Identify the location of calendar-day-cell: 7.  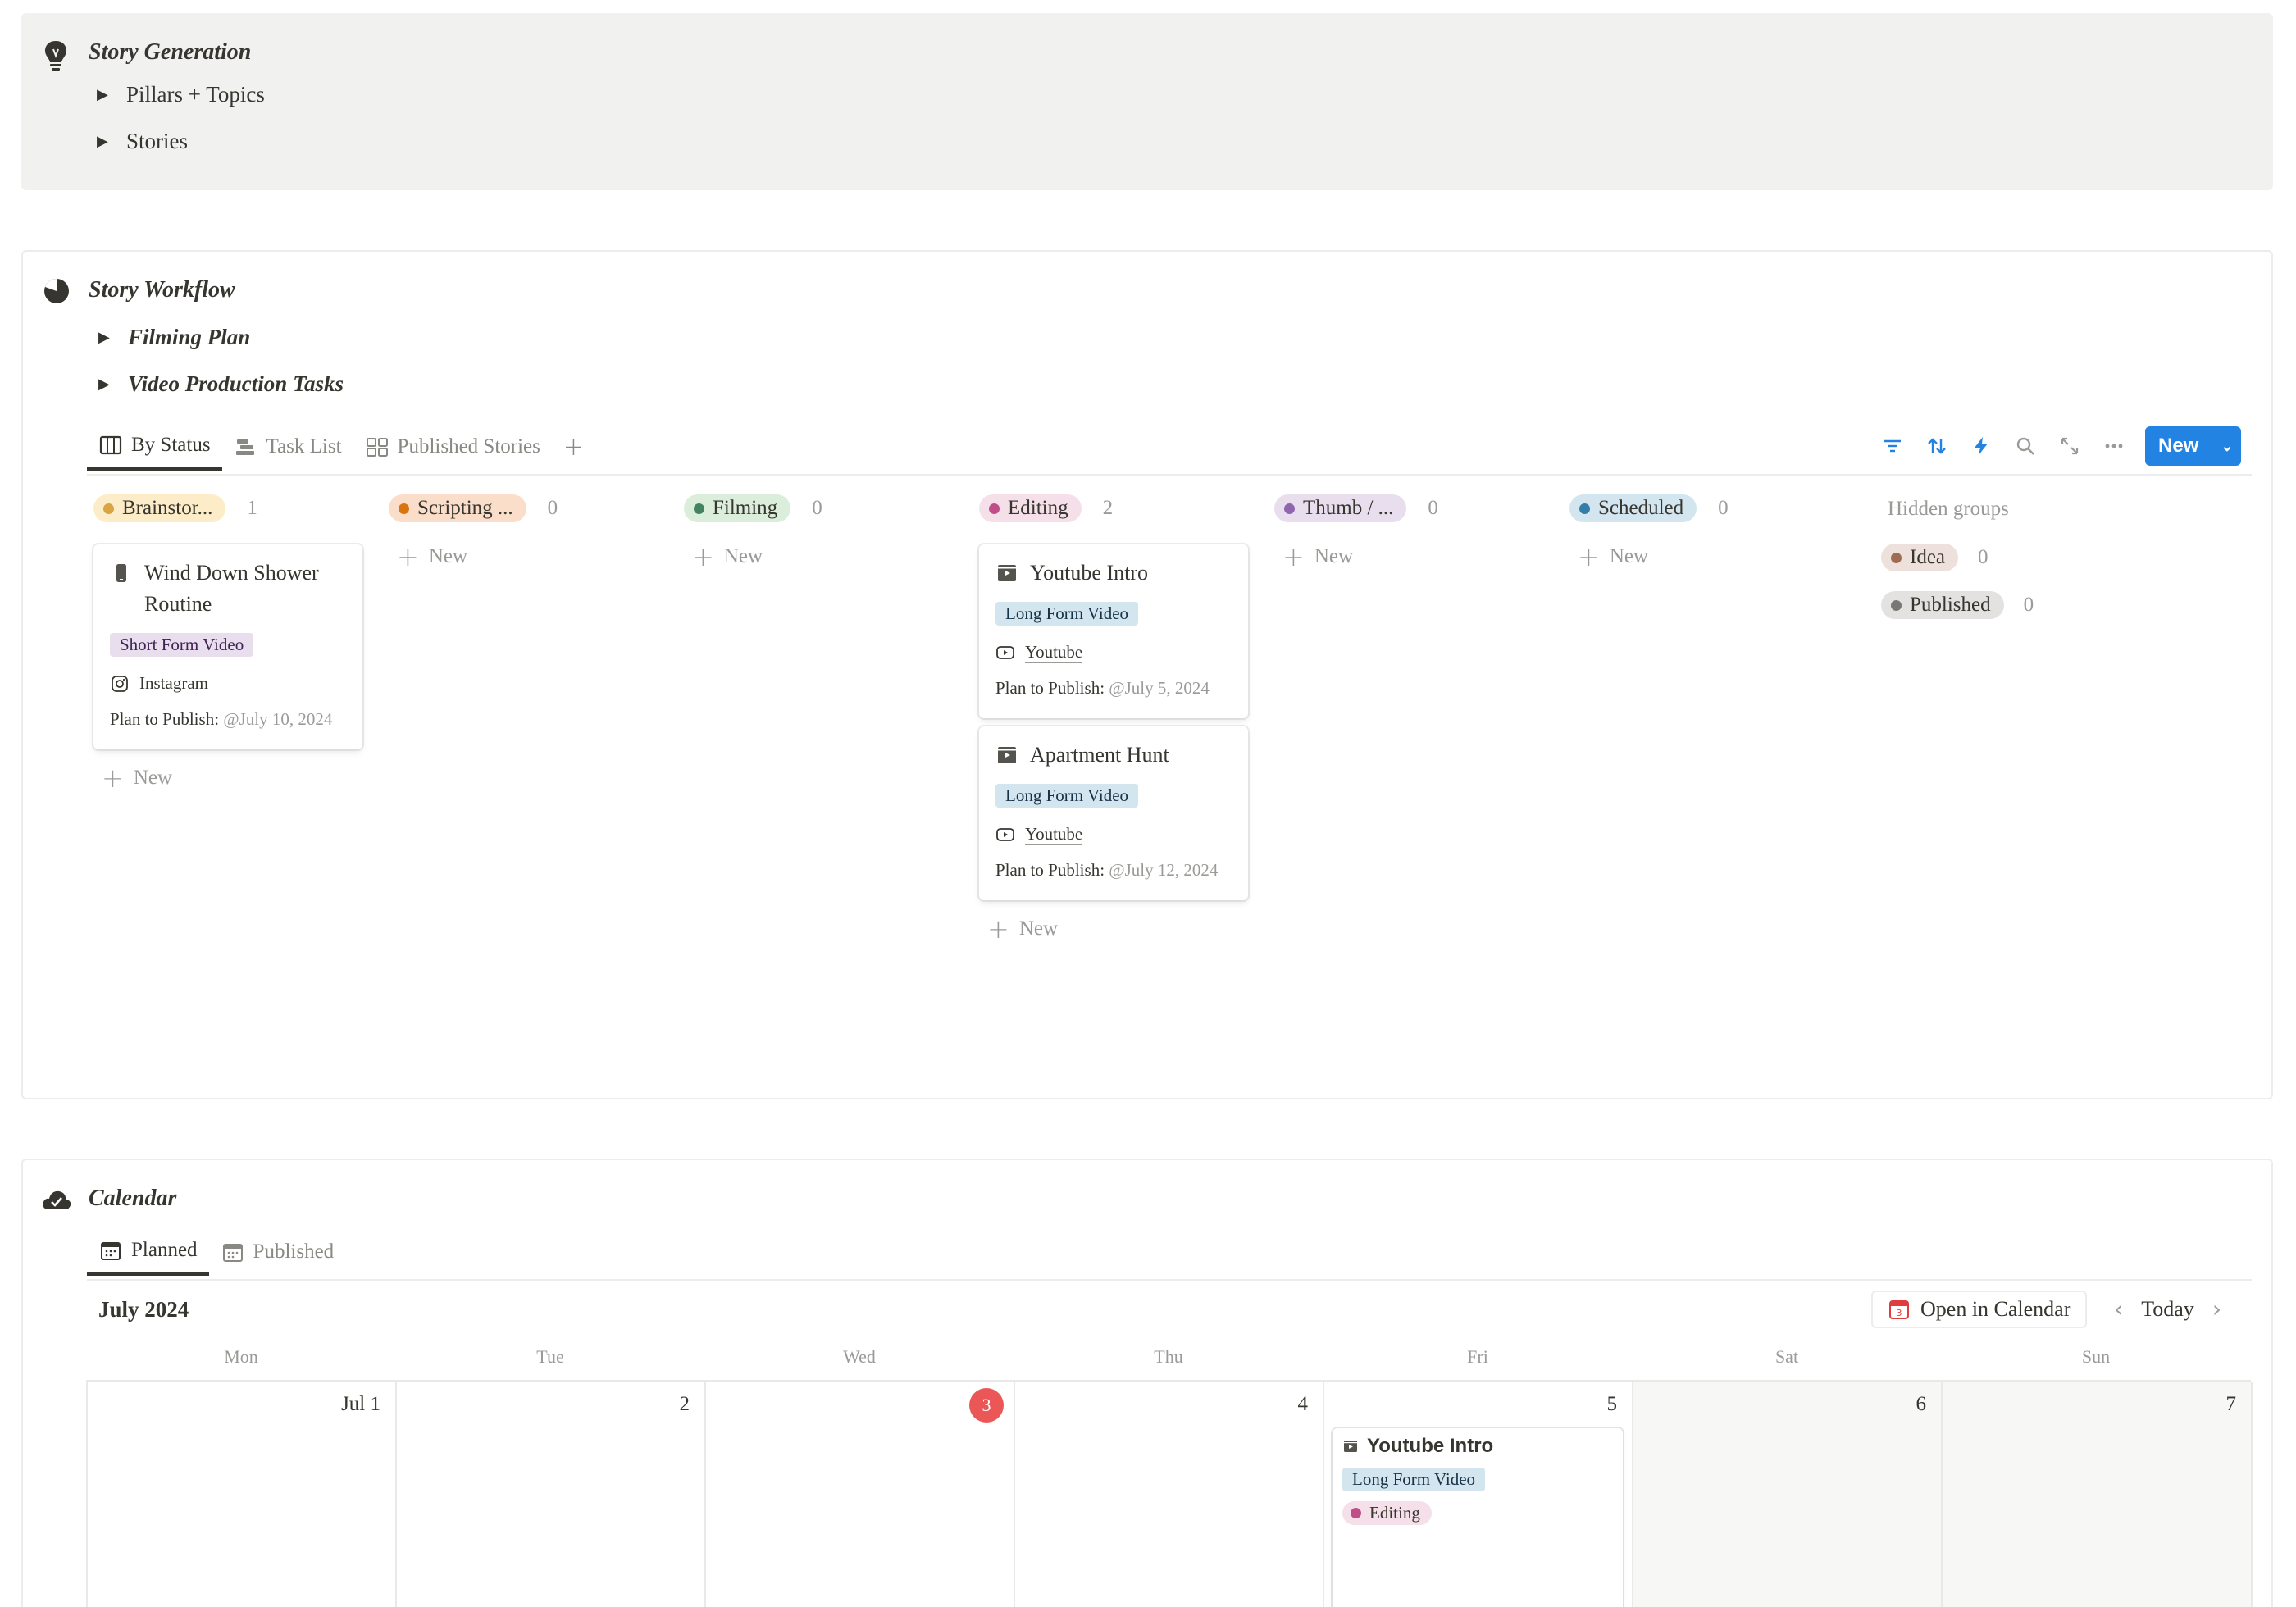
(2098, 1494).